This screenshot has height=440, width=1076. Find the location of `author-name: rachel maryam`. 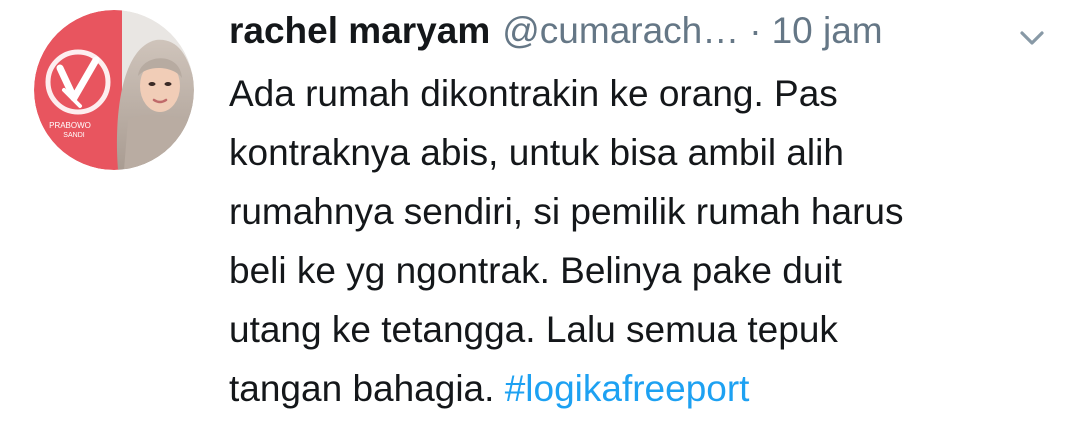

author-name: rachel maryam is located at coordinates (359, 31).